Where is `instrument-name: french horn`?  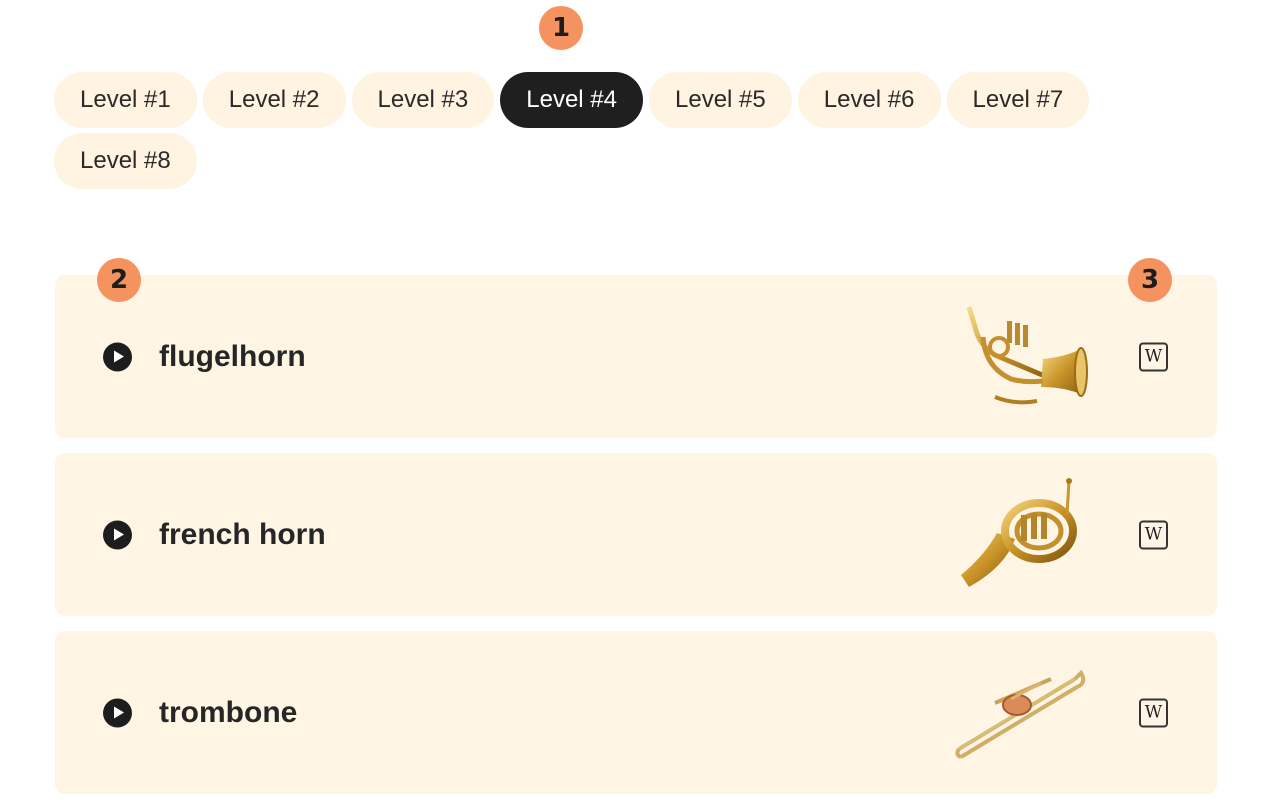 instrument-name: french horn is located at coordinates (242, 534).